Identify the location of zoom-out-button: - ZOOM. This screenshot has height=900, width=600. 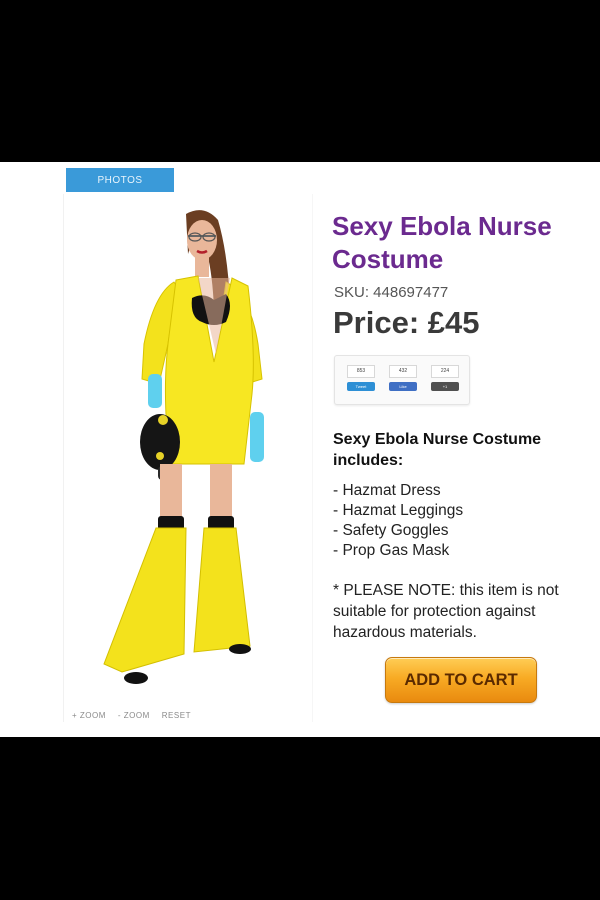
(134, 715).